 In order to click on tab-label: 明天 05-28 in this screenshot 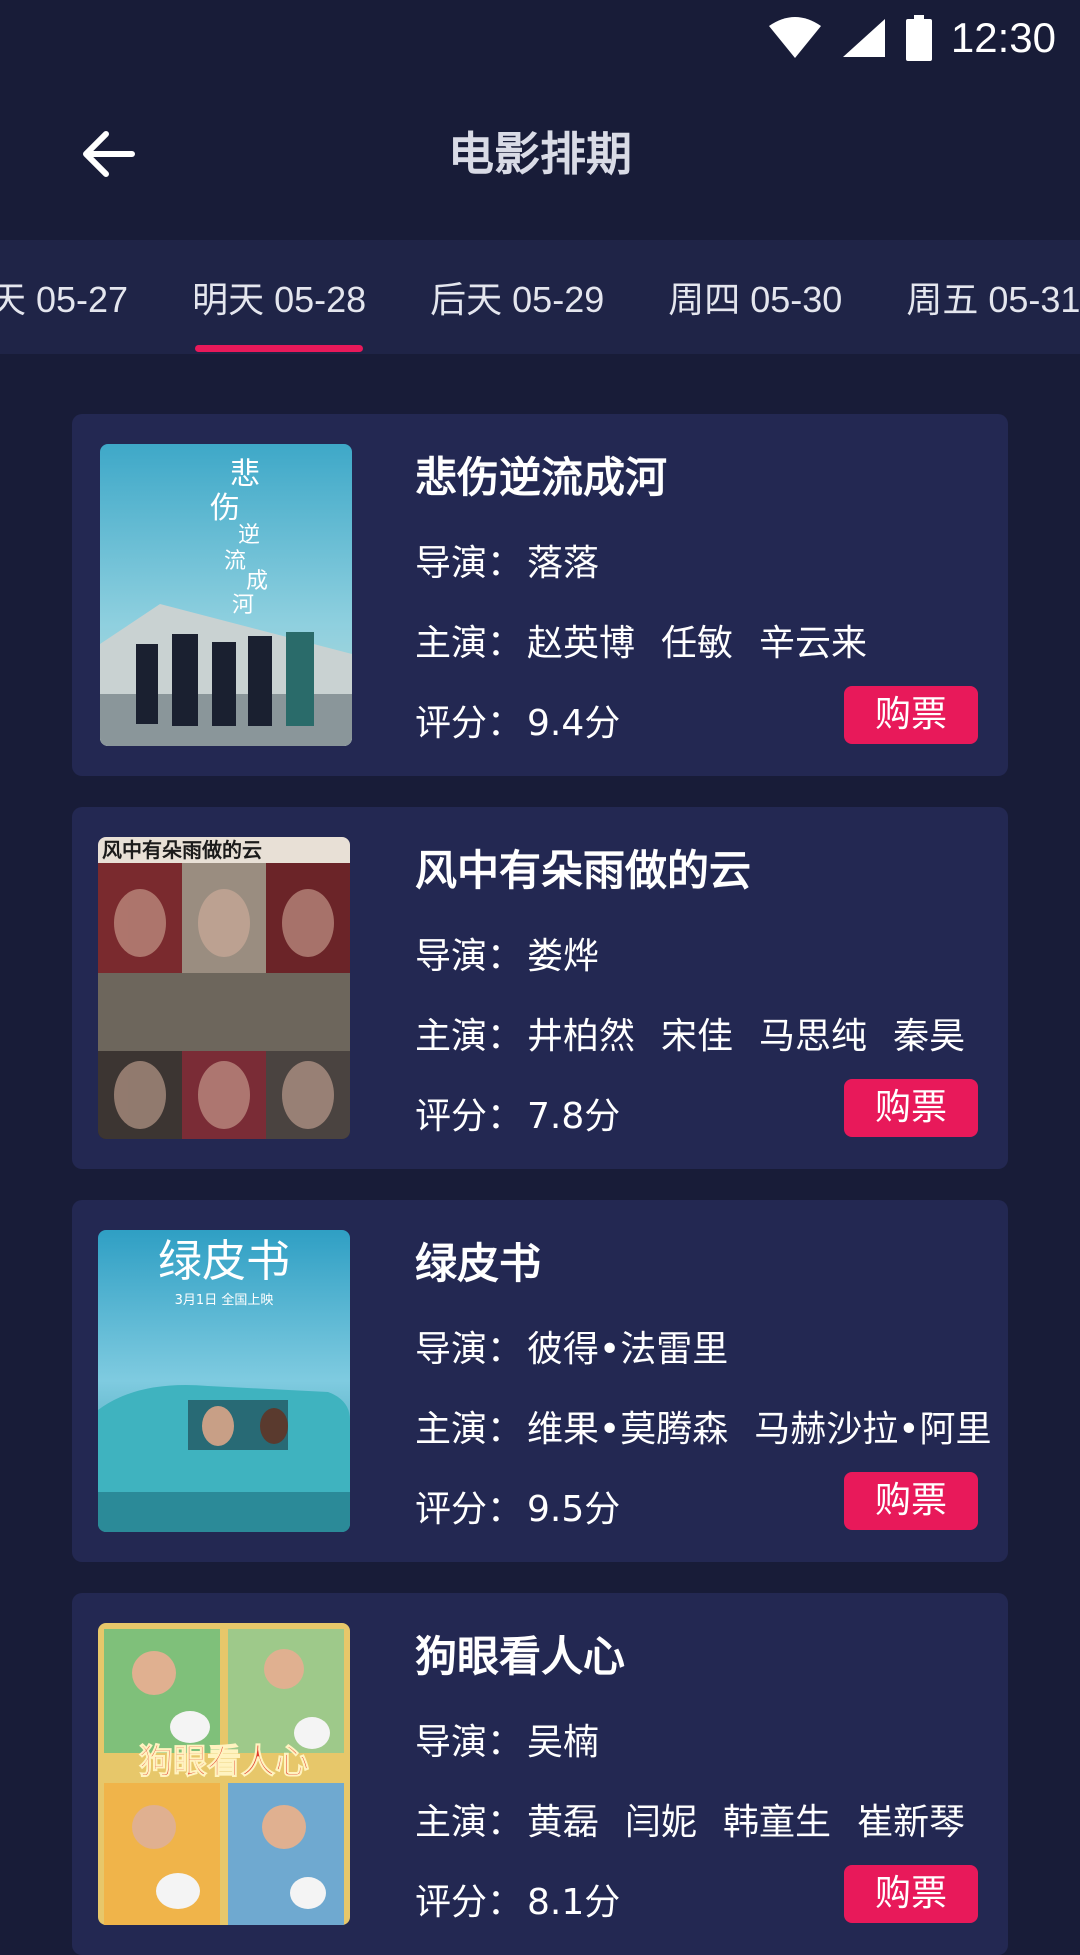, I will do `click(279, 299)`.